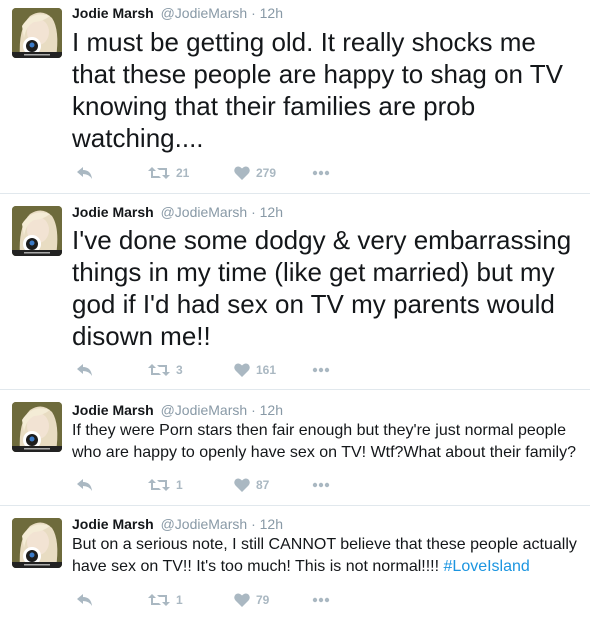 The height and width of the screenshot is (624, 590). What do you see at coordinates (222, 485) in the screenshot?
I see `tweet-actions: 1 87` at bounding box center [222, 485].